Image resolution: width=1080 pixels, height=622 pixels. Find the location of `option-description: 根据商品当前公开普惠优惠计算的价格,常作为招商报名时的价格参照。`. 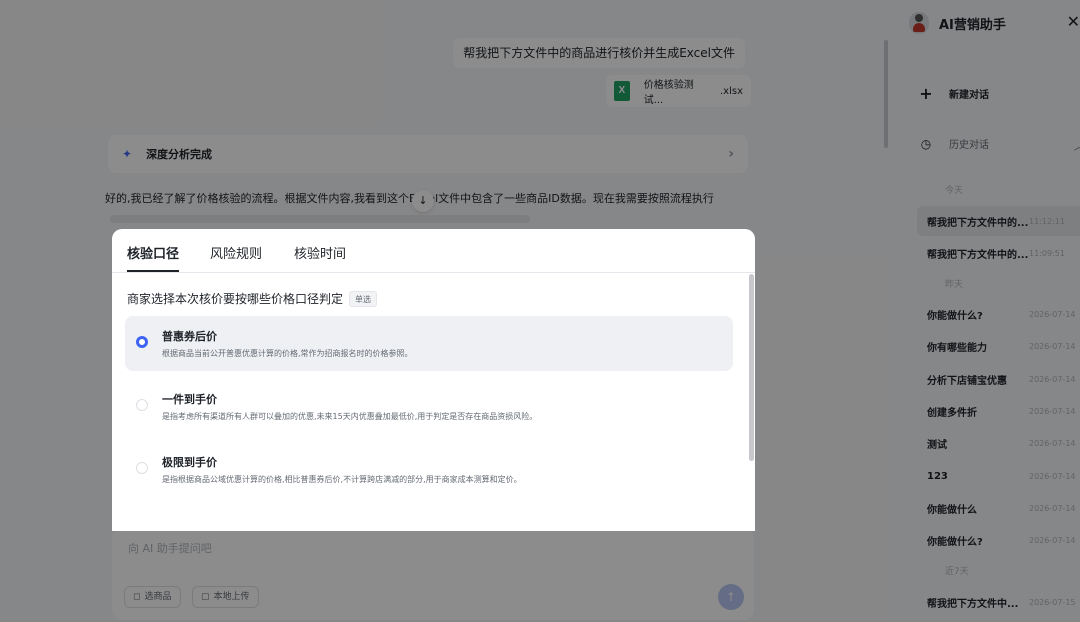

option-description: 根据商品当前公开普惠优惠计算的价格,常作为招商报名时的价格参照。 is located at coordinates (287, 353).